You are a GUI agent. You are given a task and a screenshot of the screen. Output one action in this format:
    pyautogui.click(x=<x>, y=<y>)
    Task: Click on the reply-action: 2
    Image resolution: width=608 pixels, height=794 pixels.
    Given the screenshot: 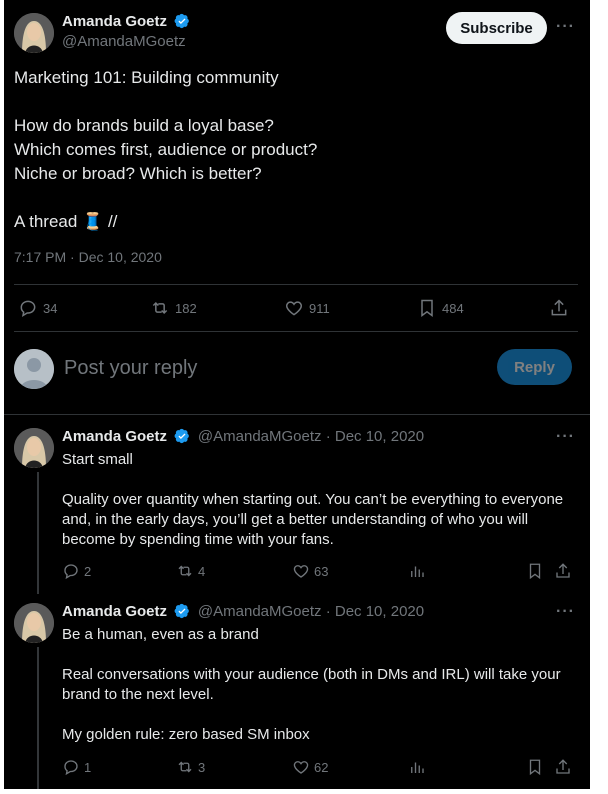 What is the action you would take?
    pyautogui.click(x=76, y=571)
    